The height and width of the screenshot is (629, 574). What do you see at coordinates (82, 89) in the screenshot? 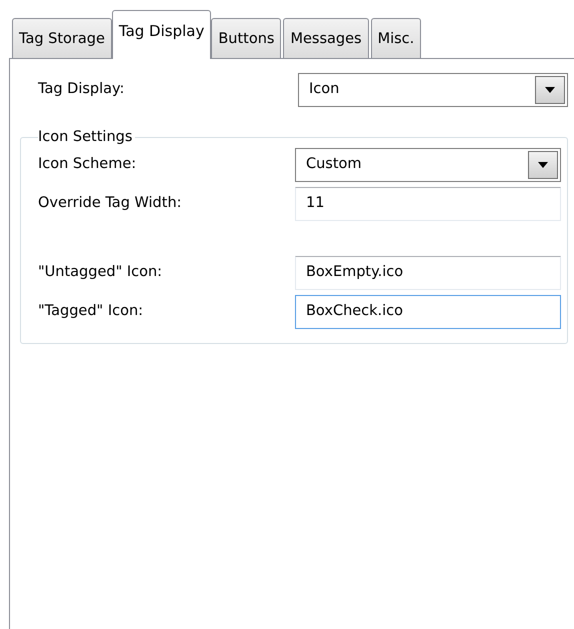
I see `field-label: Tag Display:` at bounding box center [82, 89].